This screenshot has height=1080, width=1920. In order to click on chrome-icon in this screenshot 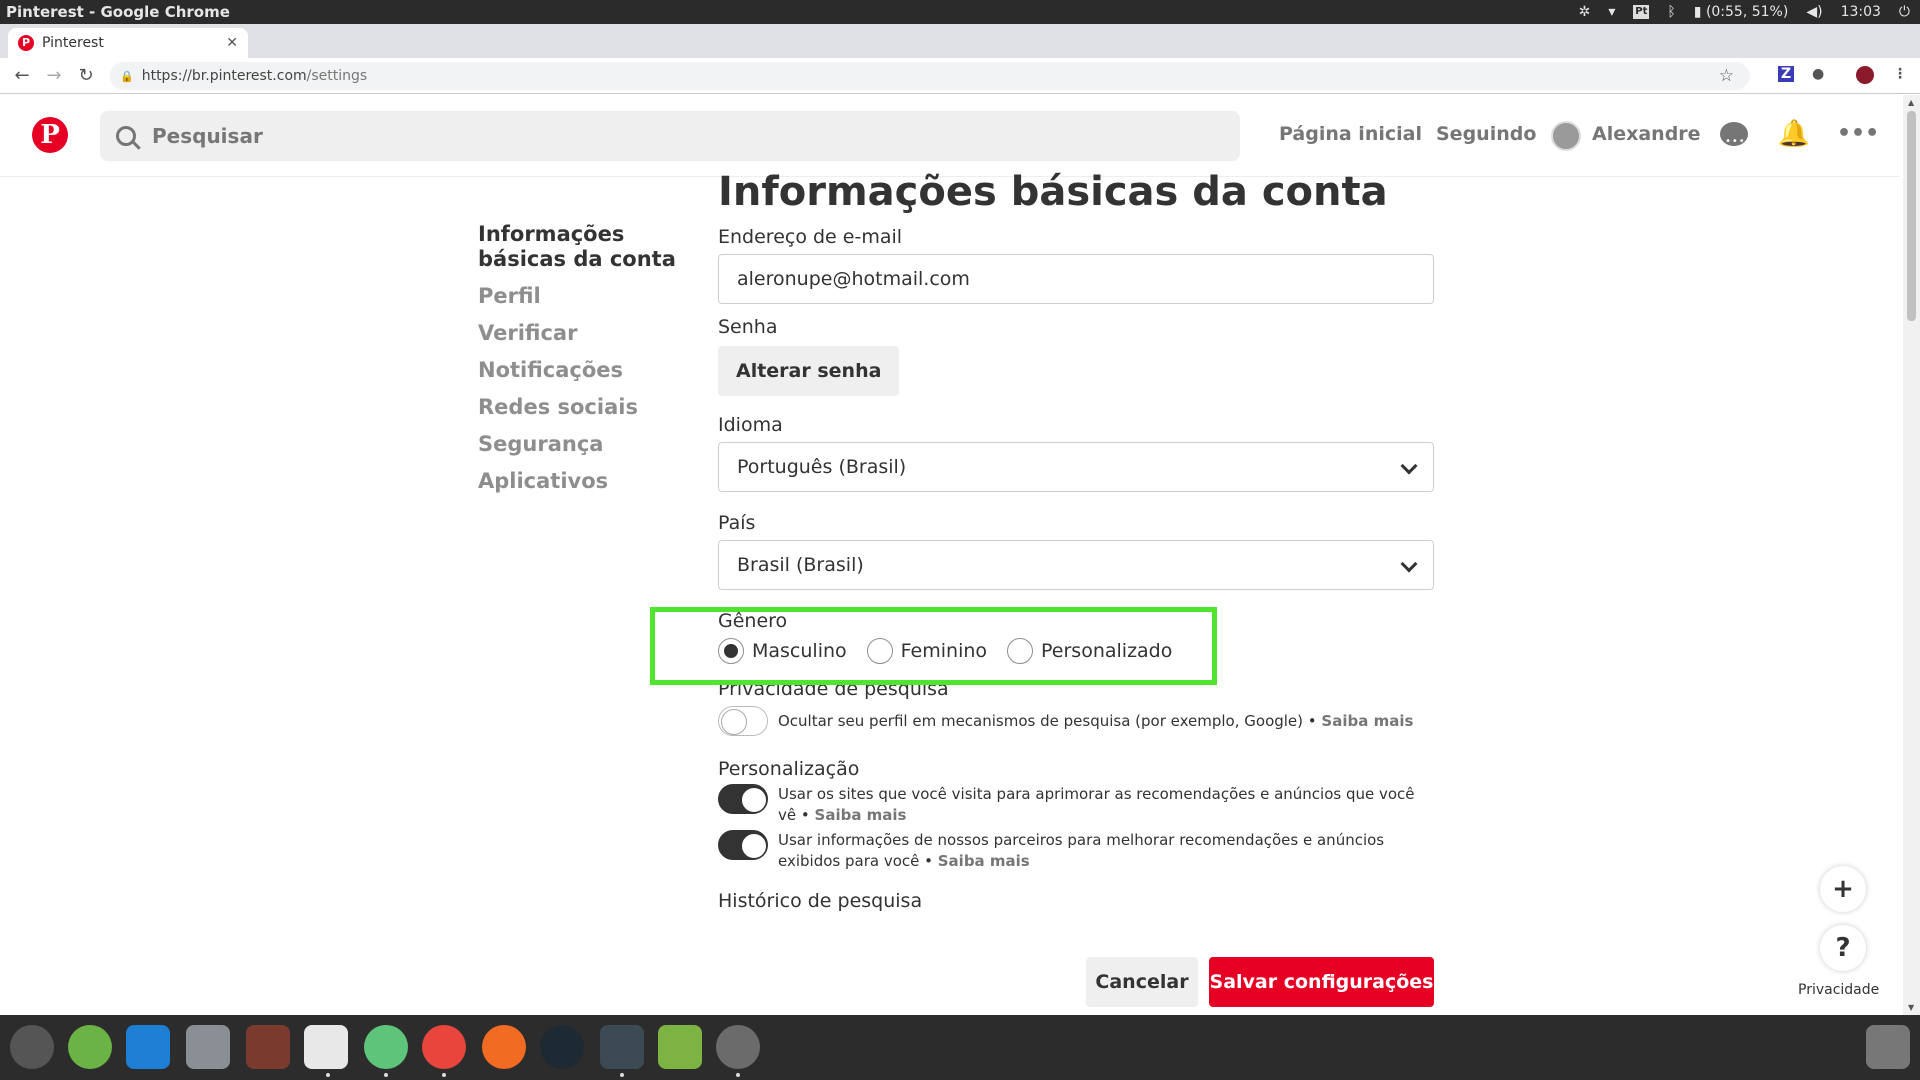, I will do `click(444, 1047)`.